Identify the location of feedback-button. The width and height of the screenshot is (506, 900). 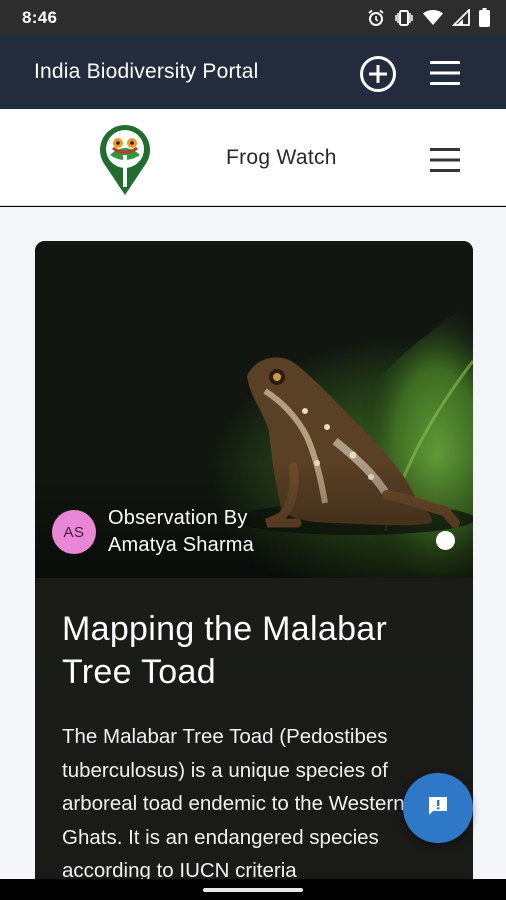
(438, 808).